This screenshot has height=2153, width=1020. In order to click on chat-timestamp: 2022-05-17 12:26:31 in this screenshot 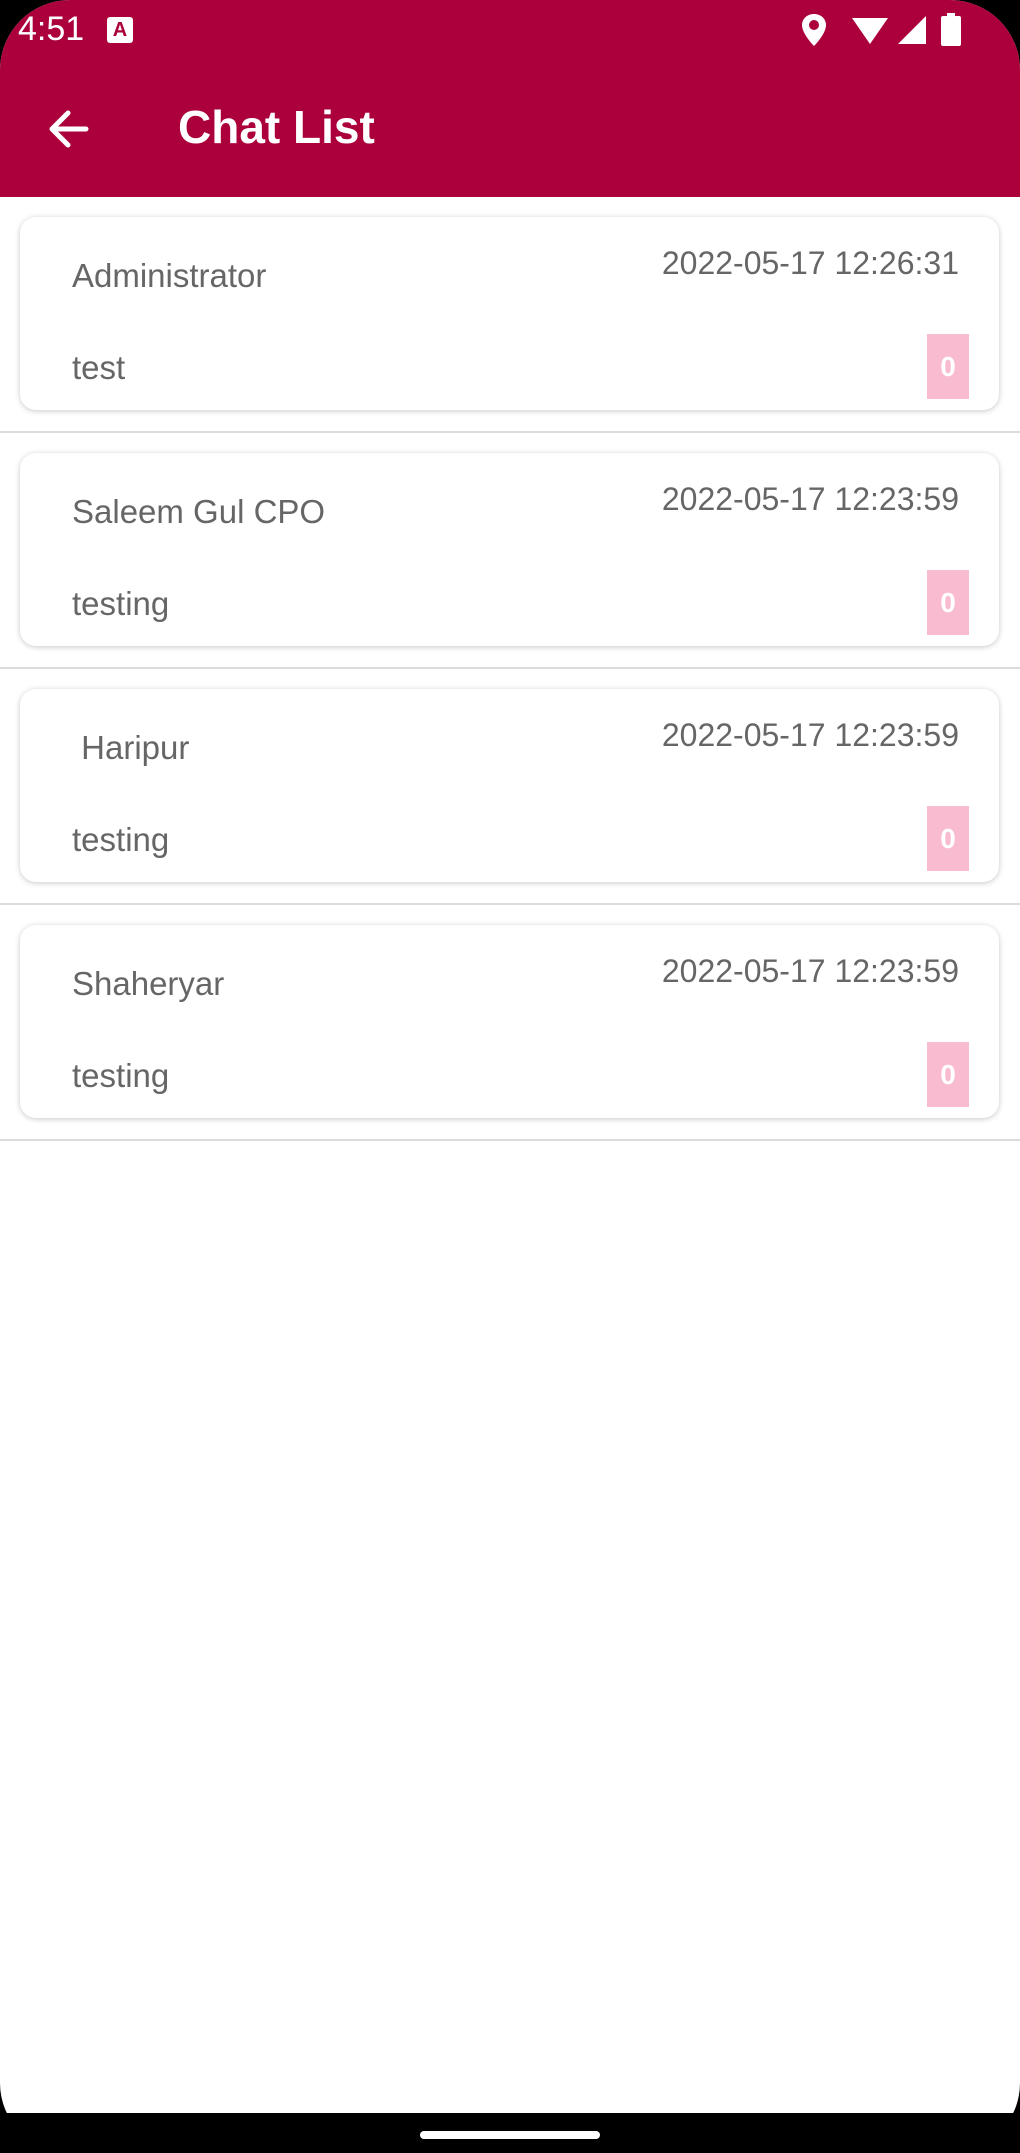, I will do `click(810, 263)`.